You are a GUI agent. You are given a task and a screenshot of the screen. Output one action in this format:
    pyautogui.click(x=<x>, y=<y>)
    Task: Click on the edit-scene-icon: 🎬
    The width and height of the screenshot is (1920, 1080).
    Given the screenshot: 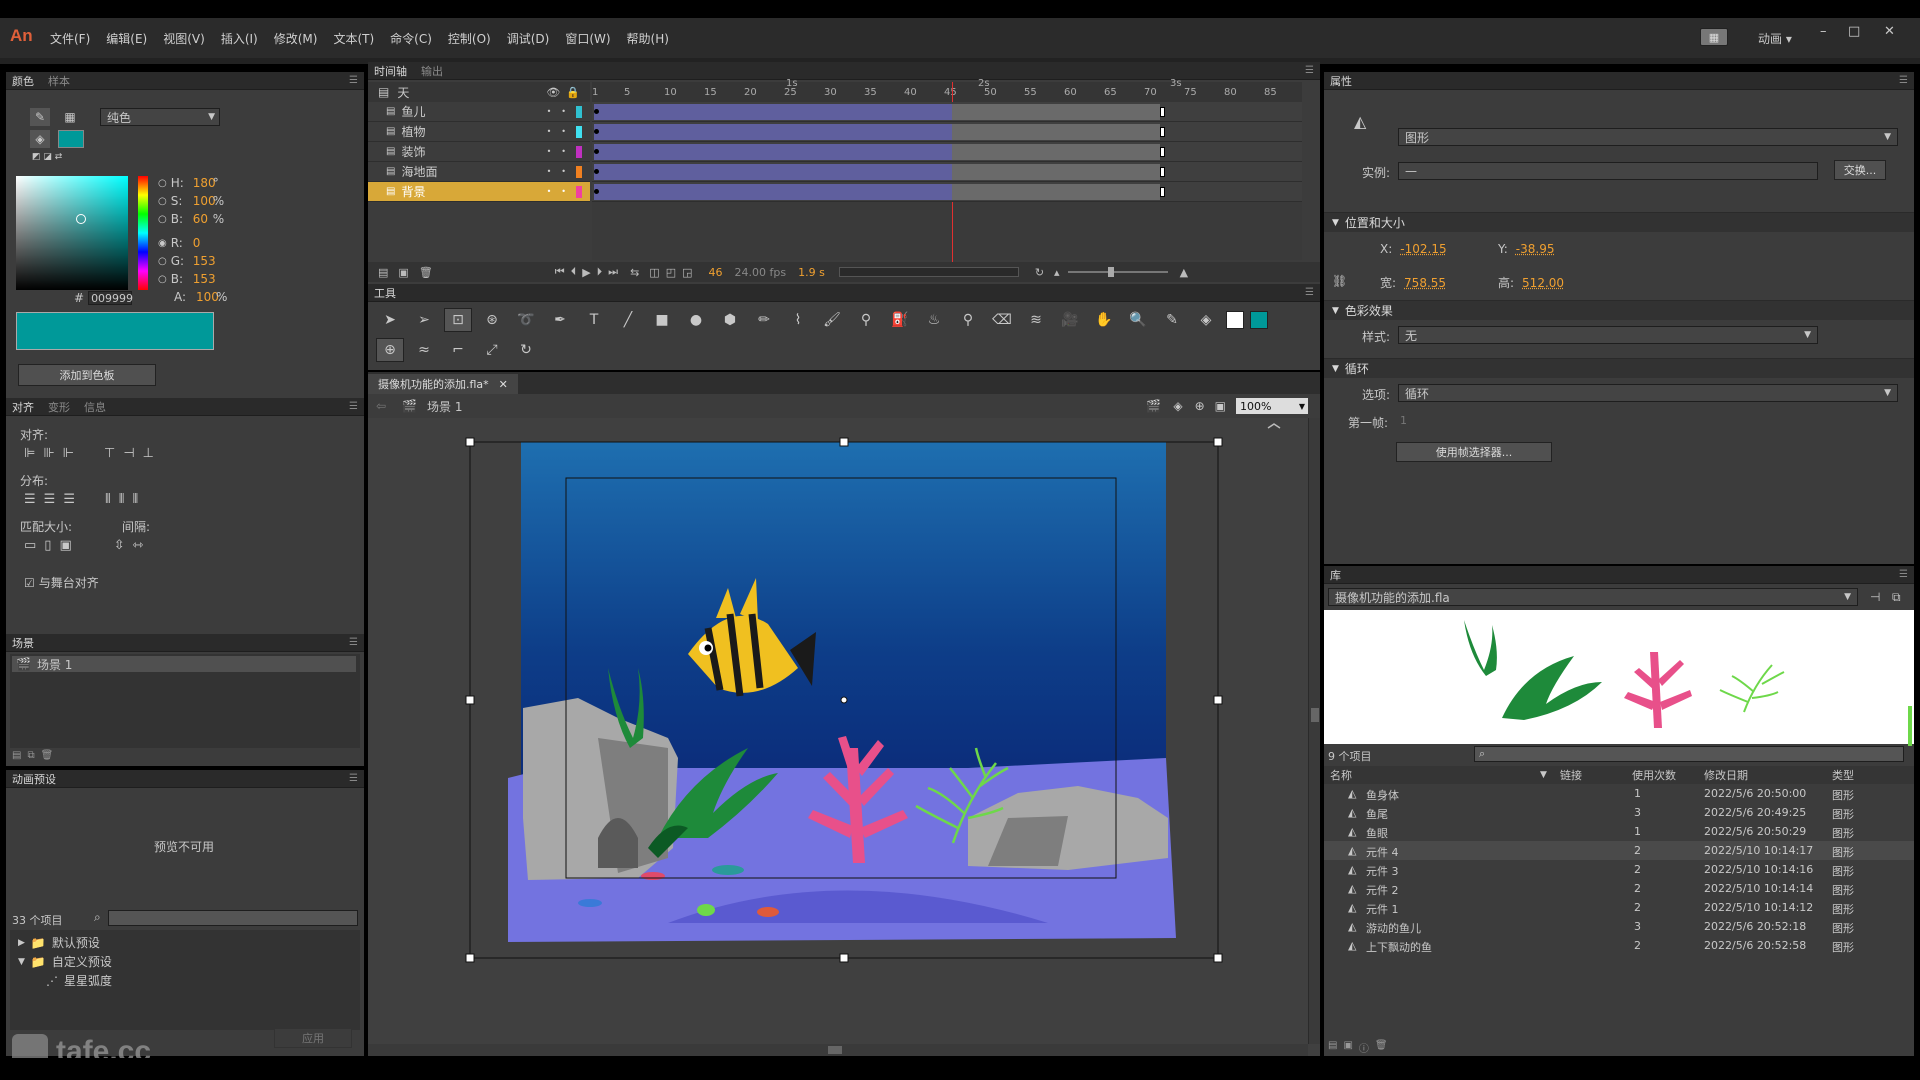 What is the action you would take?
    pyautogui.click(x=1153, y=406)
    